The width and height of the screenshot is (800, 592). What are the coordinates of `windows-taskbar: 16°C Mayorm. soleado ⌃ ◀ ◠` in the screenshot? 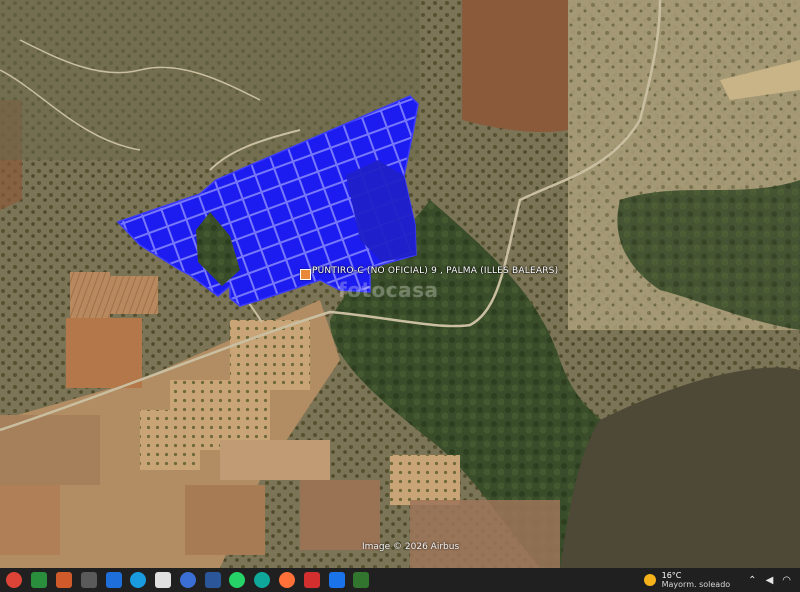 It's located at (400, 580).